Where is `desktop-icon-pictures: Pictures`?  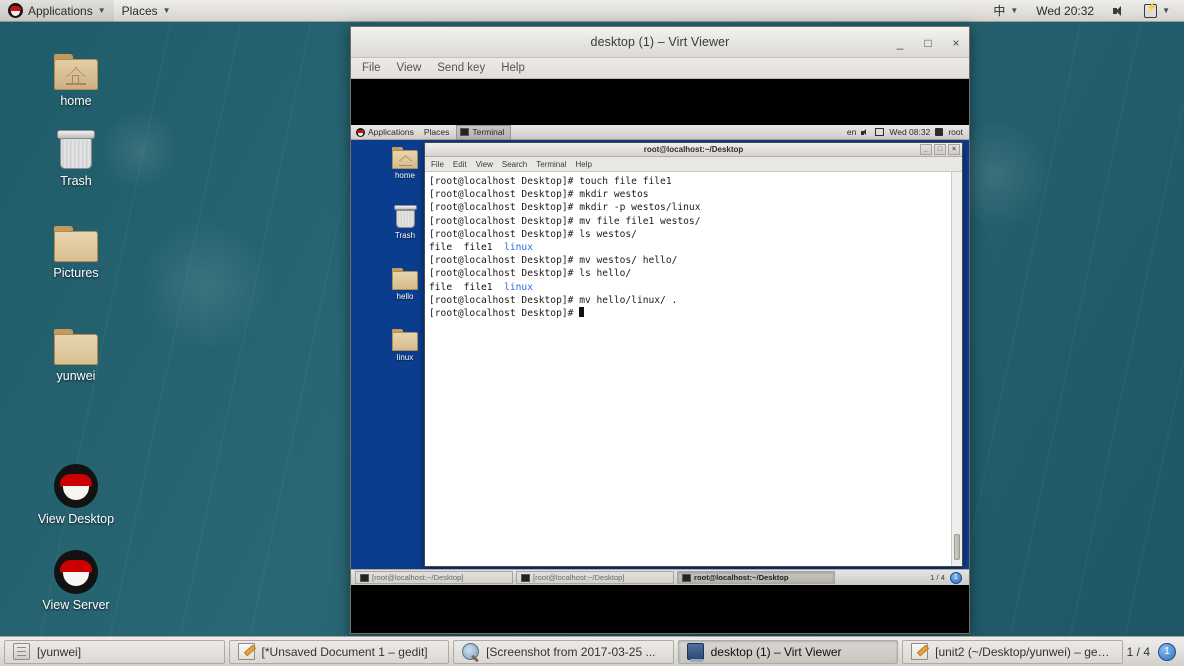 desktop-icon-pictures: Pictures is located at coordinates (76, 246).